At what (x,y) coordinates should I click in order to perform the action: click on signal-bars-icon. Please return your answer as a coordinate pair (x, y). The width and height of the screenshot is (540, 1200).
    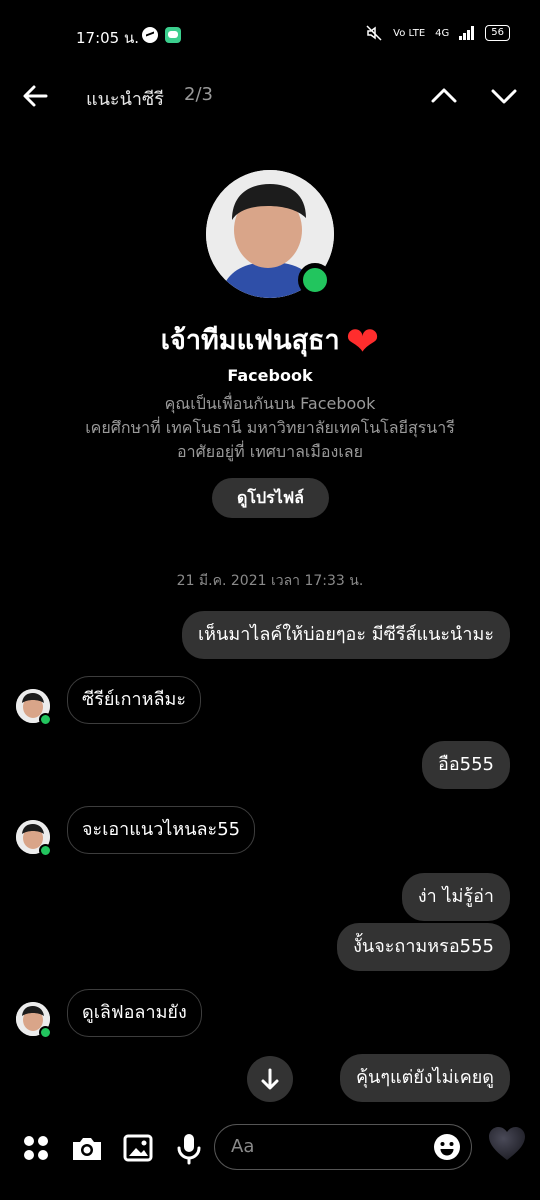
    Looking at the image, I should click on (467, 33).